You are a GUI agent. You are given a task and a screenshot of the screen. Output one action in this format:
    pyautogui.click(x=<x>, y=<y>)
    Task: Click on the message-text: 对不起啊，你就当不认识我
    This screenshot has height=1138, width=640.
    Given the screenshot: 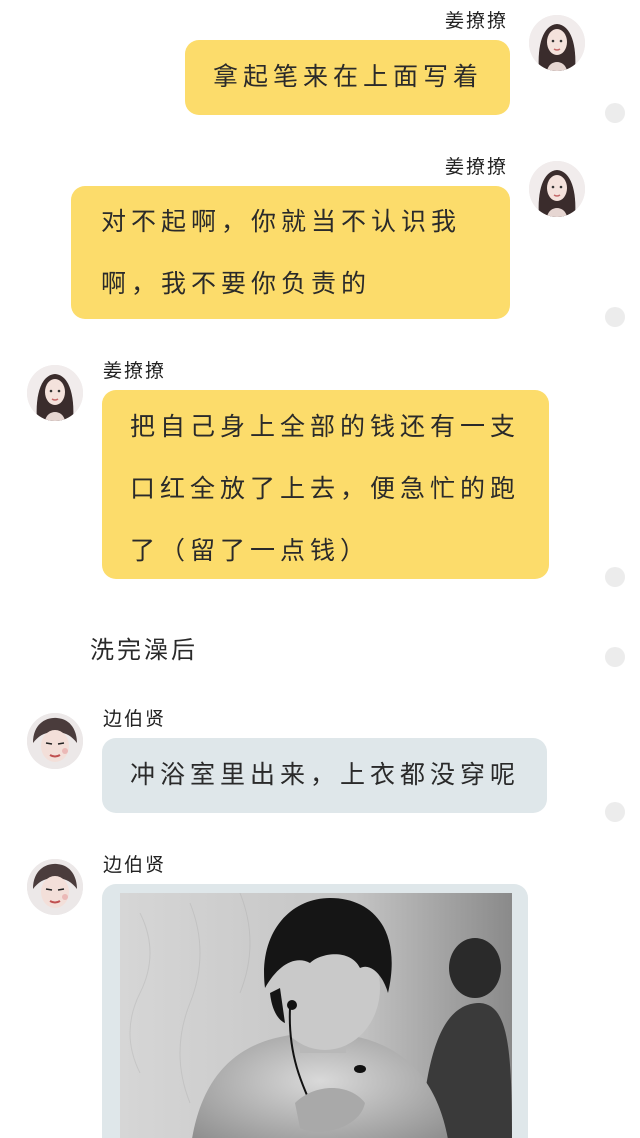 What is the action you would take?
    pyautogui.click(x=281, y=221)
    